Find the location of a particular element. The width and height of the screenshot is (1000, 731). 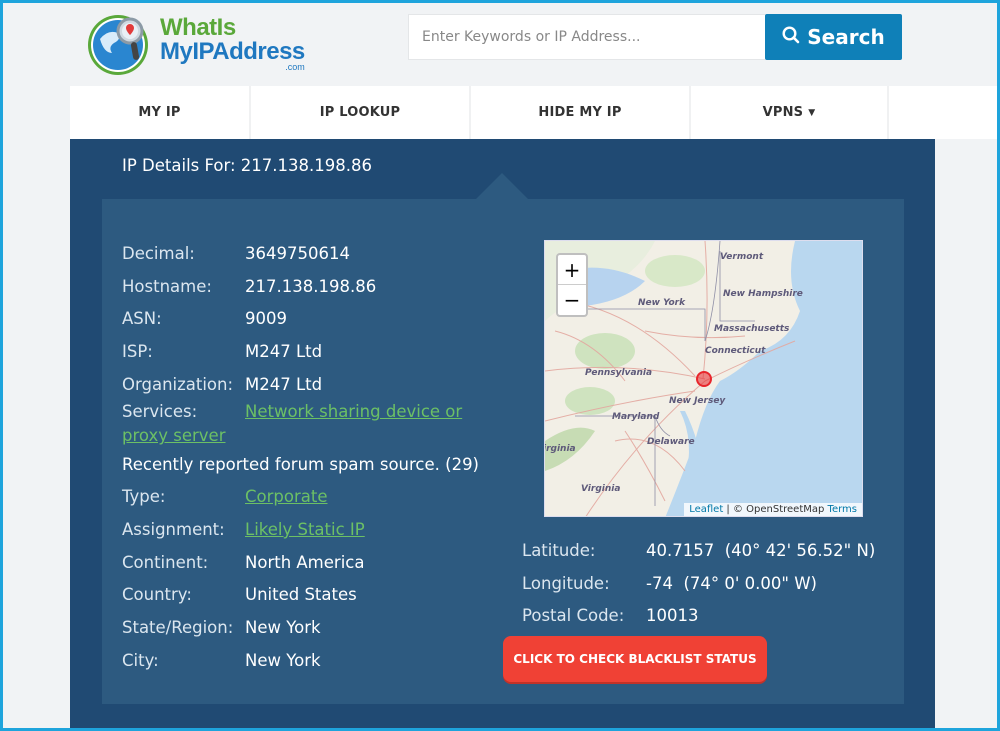

detail-row-organization: Organization: M247 Ltd is located at coordinates (302, 384).